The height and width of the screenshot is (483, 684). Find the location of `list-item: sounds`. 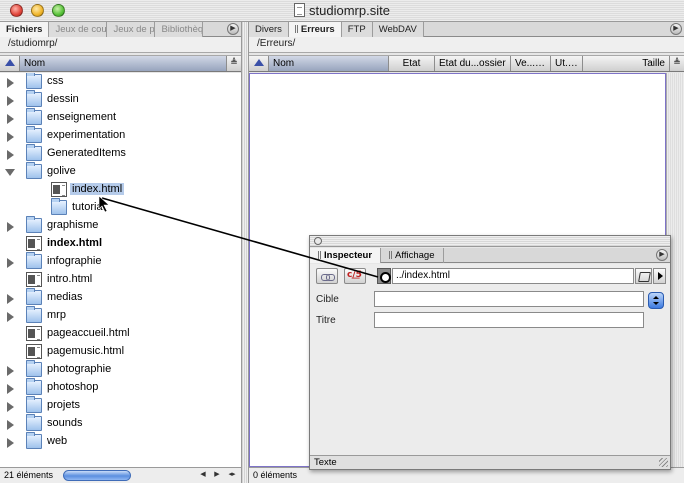

list-item: sounds is located at coordinates (120, 423).